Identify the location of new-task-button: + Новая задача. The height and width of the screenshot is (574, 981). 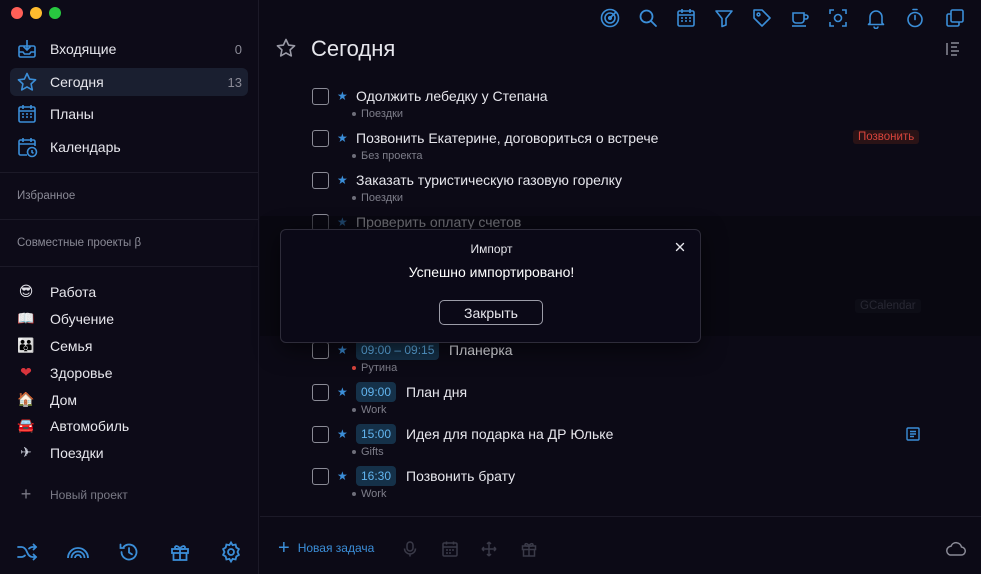
(326, 548).